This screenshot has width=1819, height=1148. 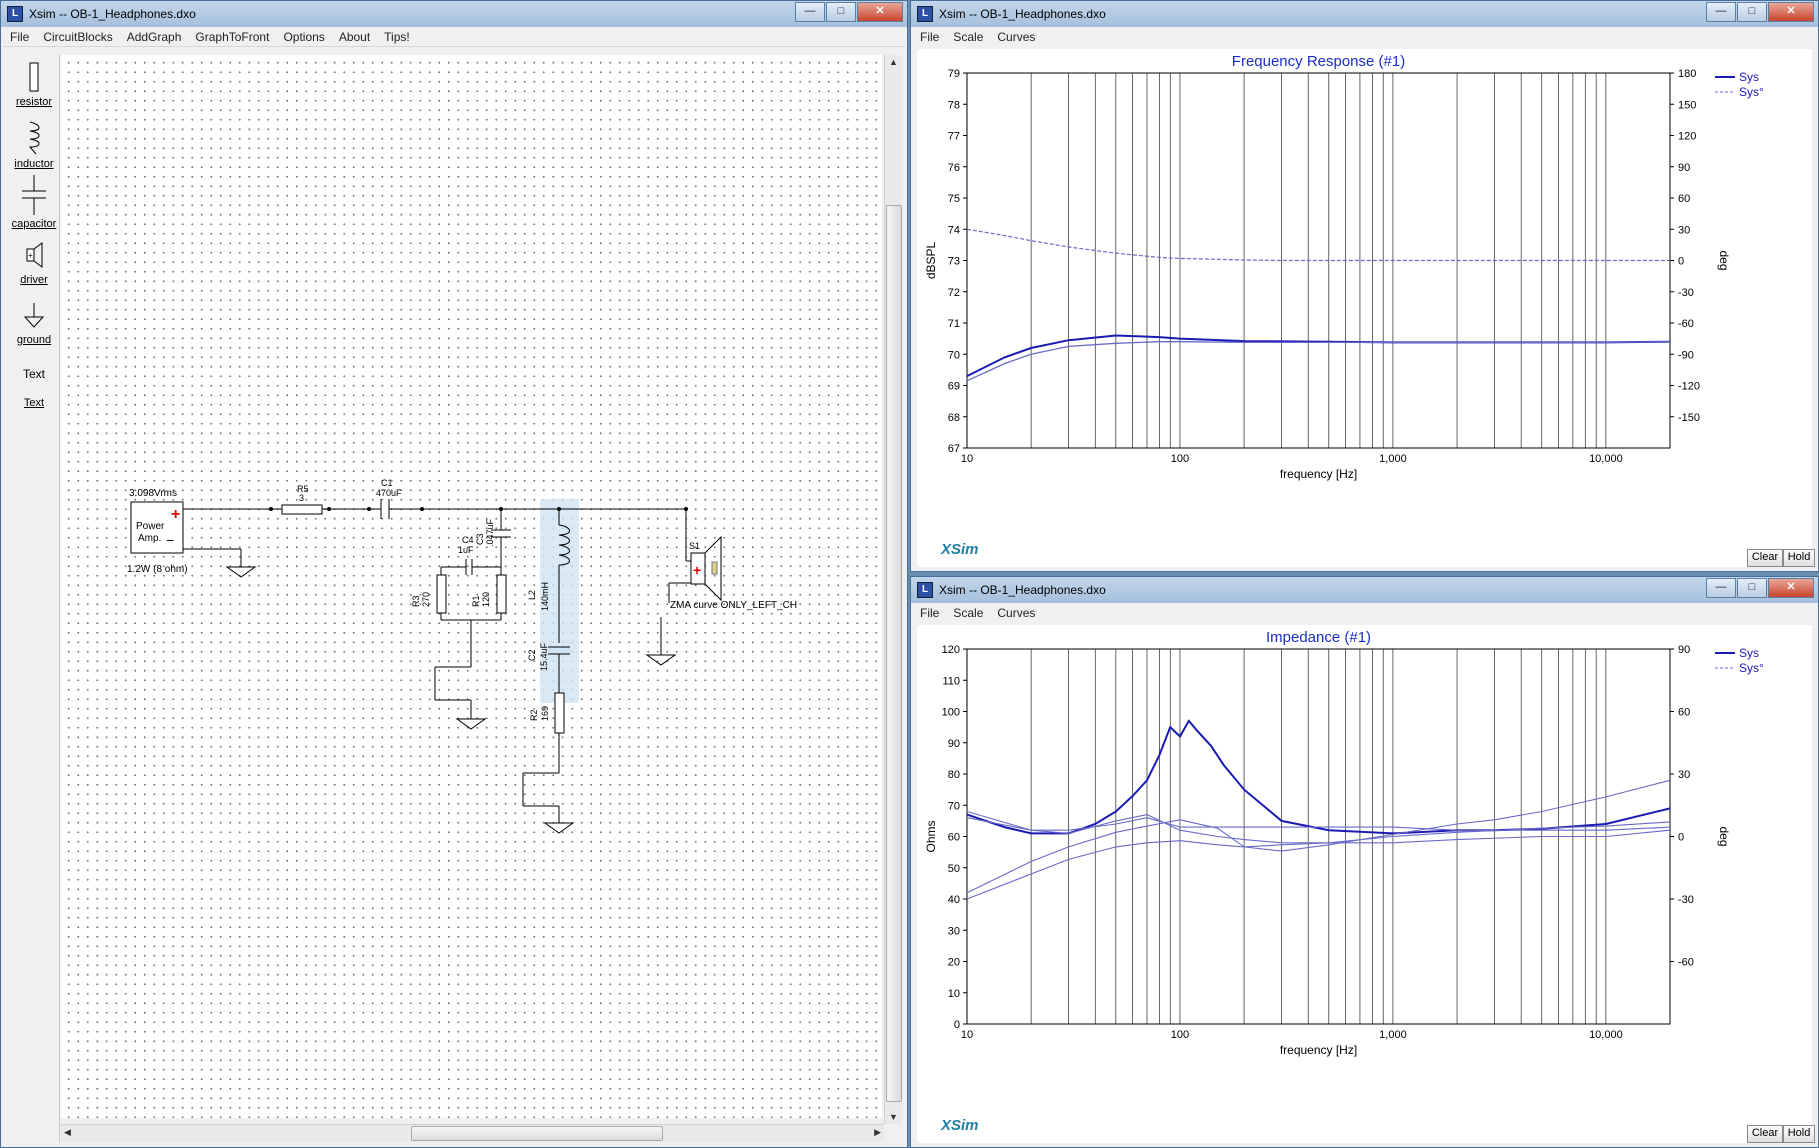 What do you see at coordinates (951, 650) in the screenshot?
I see `y-tick-label: 120` at bounding box center [951, 650].